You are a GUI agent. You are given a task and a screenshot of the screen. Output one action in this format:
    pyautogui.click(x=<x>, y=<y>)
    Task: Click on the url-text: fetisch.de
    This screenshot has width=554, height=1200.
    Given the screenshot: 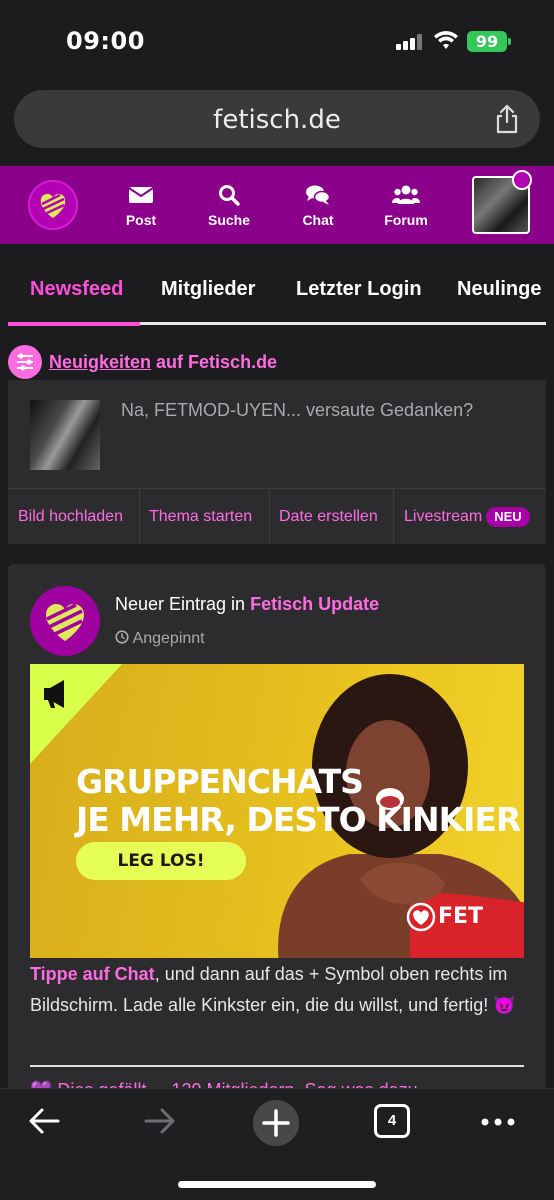 What is the action you would take?
    pyautogui.click(x=277, y=120)
    